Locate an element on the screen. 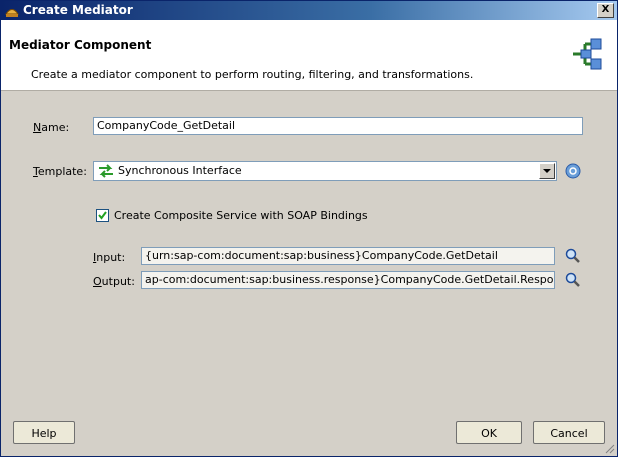 The image size is (618, 457). sync-arrows-icon is located at coordinates (106, 171).